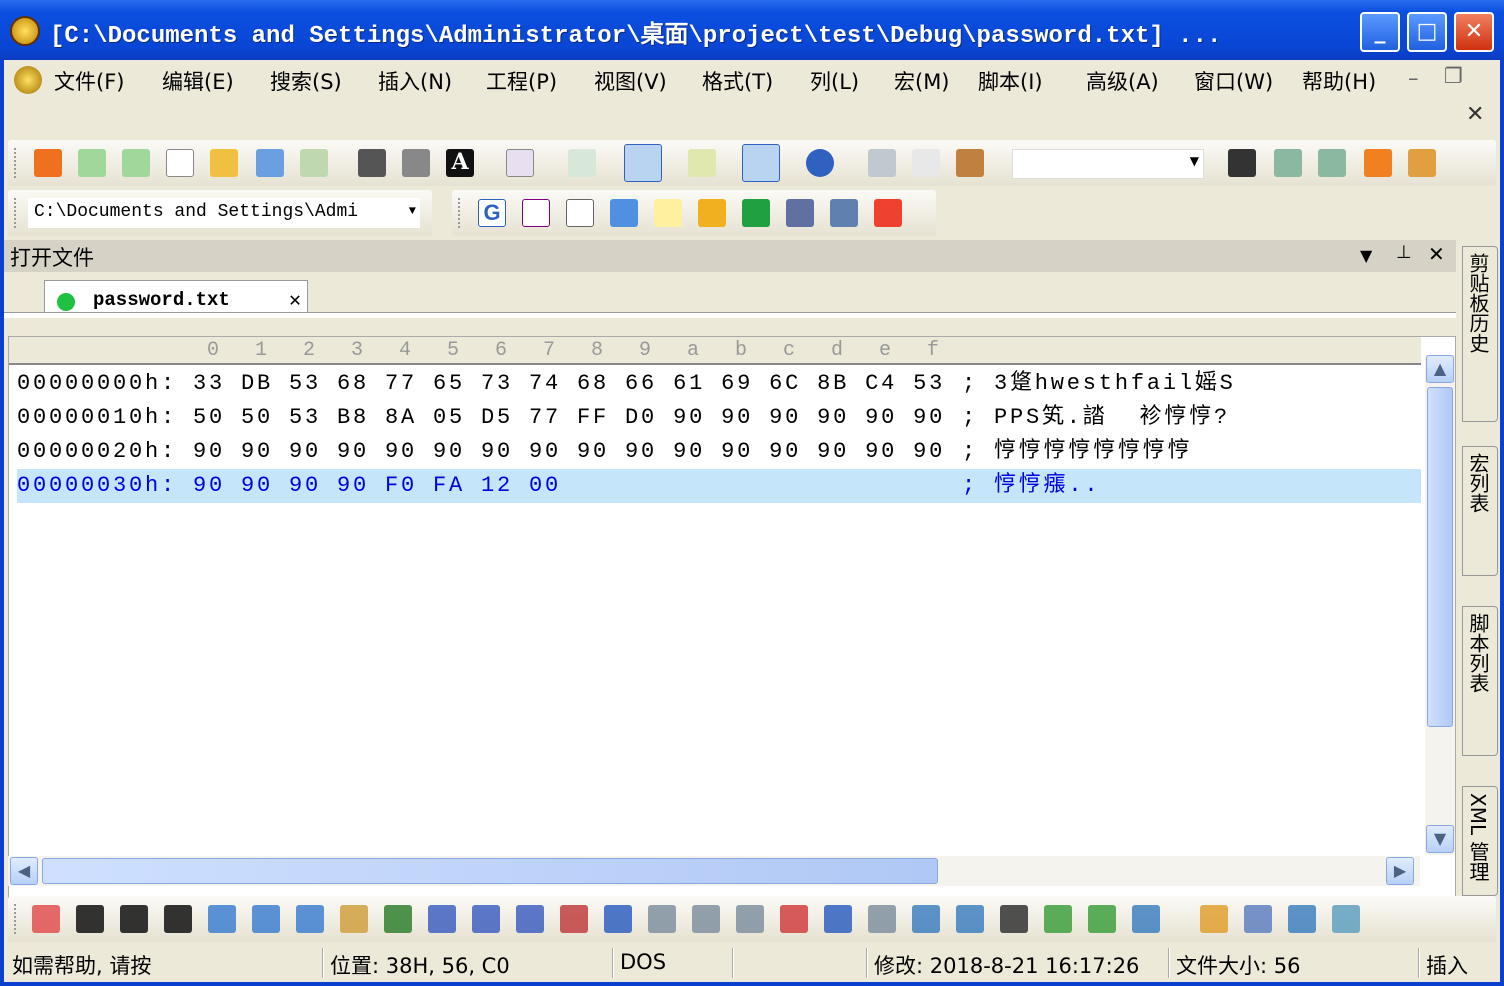  Describe the element at coordinates (1242, 163) in the screenshot. I see `find-icon` at that location.